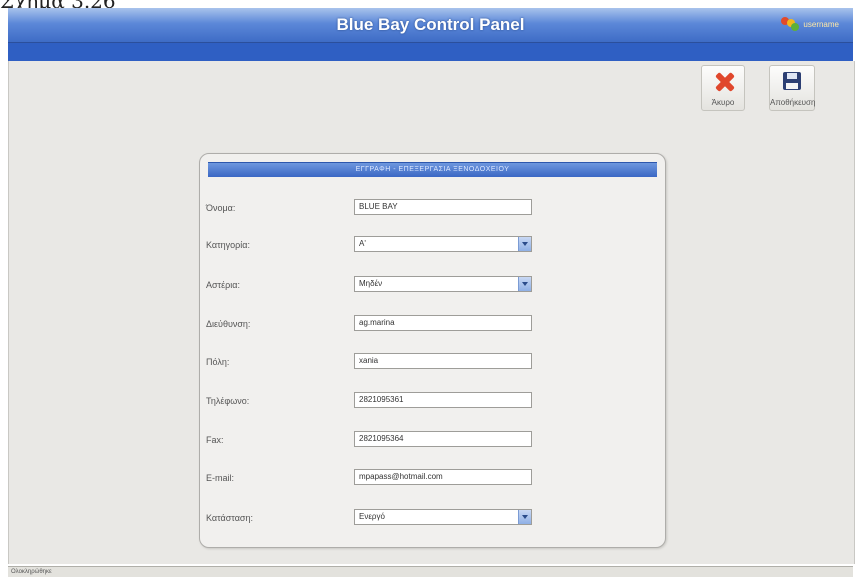  What do you see at coordinates (821, 24) in the screenshot?
I see `user-label: username` at bounding box center [821, 24].